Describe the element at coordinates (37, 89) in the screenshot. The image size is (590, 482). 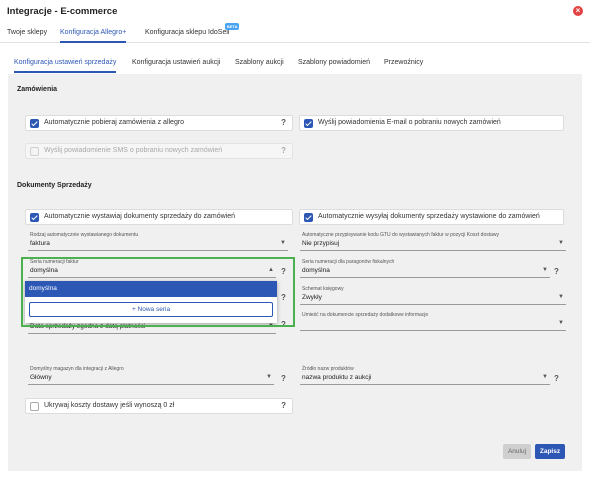
I see `orders-section-title: Zamówienia` at that location.